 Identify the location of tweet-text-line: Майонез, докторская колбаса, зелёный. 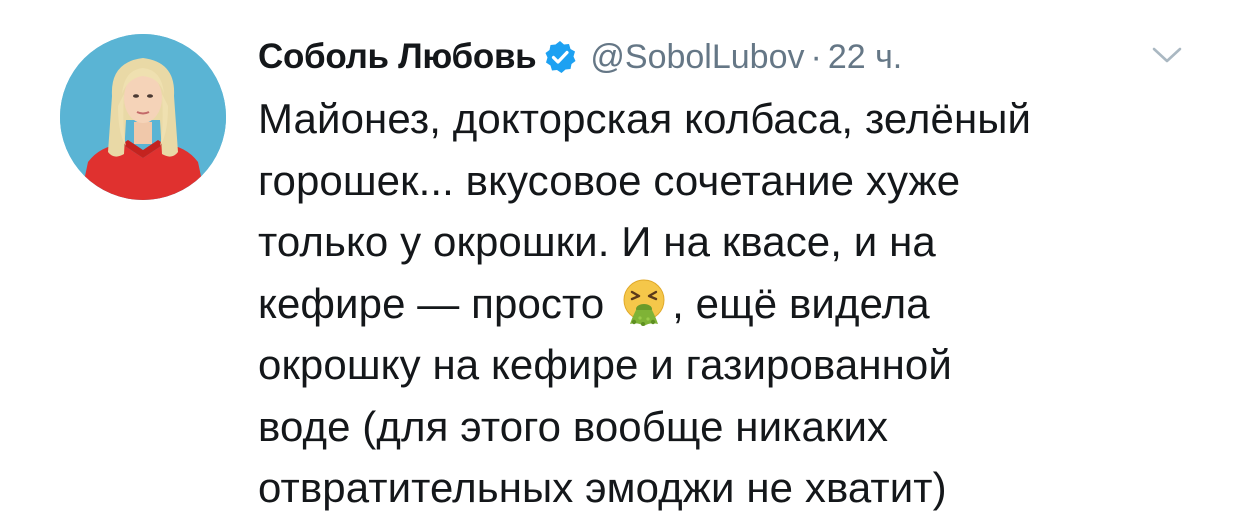
(645, 118).